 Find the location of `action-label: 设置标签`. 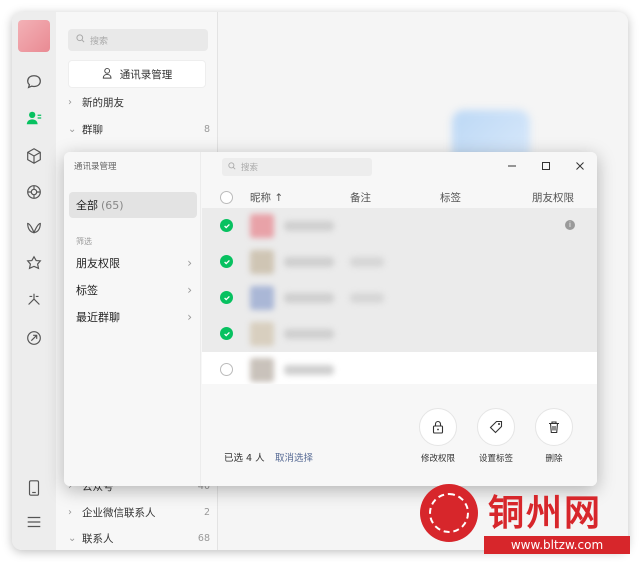

action-label: 设置标签 is located at coordinates (495, 459).